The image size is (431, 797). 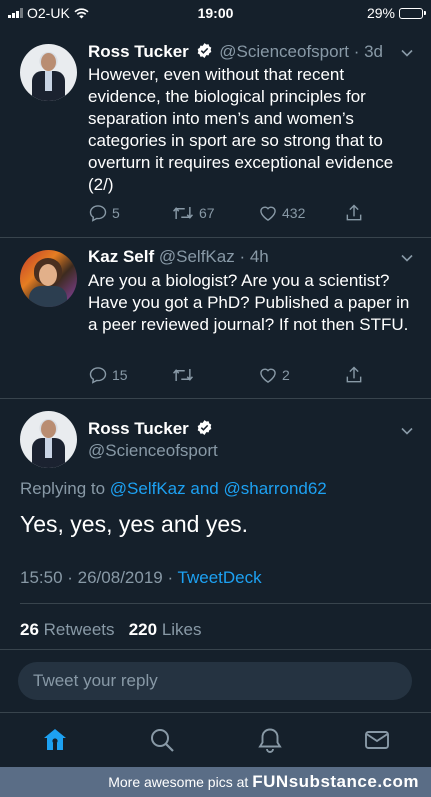 What do you see at coordinates (120, 375) in the screenshot?
I see `reply-count: 15` at bounding box center [120, 375].